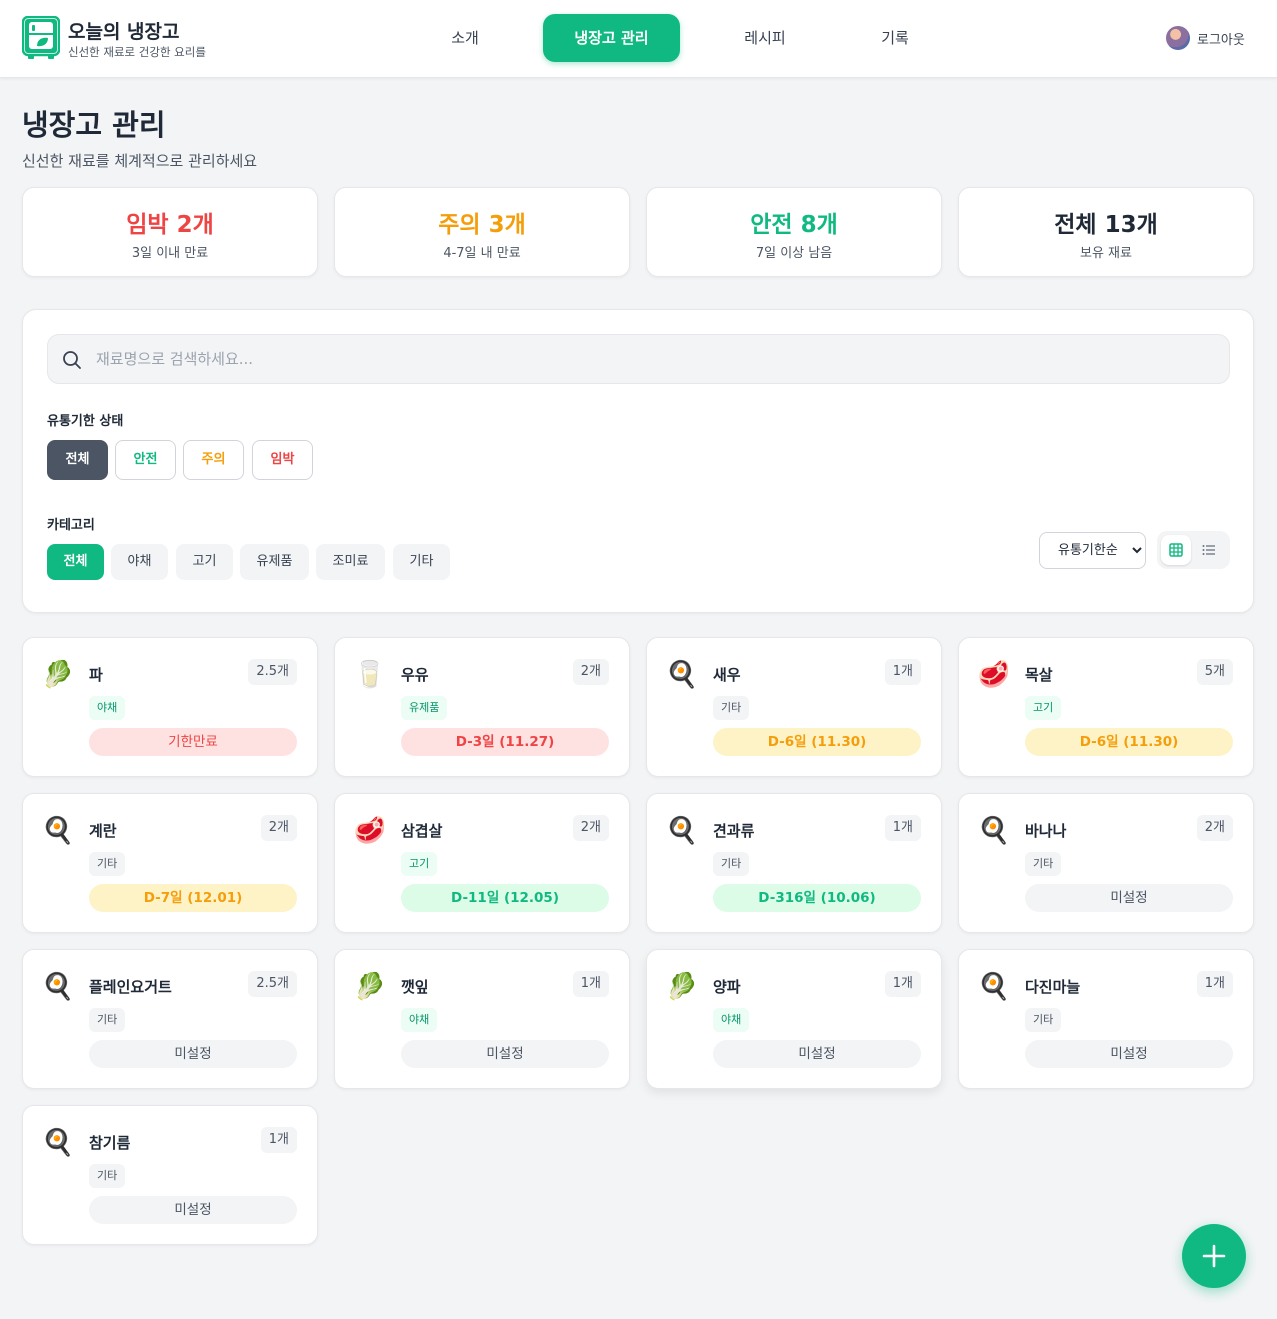 This screenshot has width=1277, height=1319. I want to click on brand-title: 오늘의 냉장고, so click(124, 30).